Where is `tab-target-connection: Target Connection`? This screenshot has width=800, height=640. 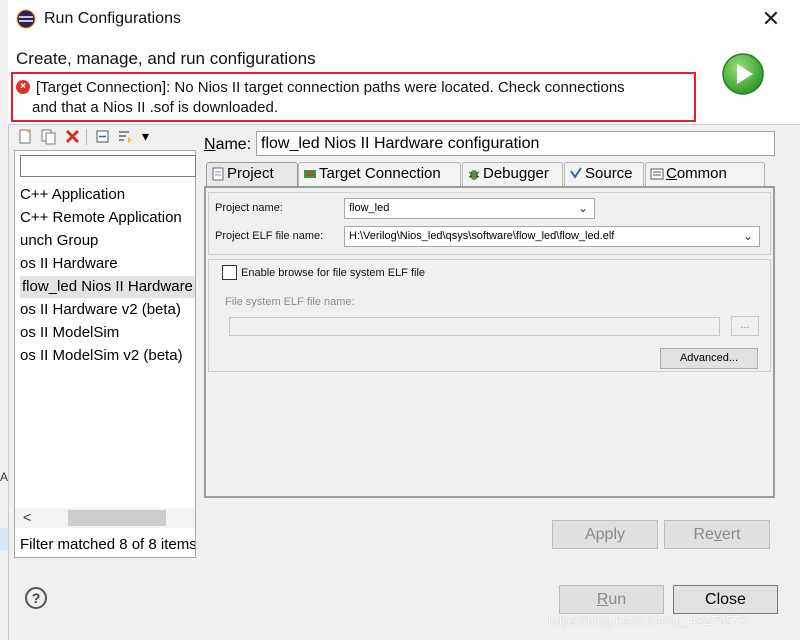
tab-target-connection: Target Connection is located at coordinates (379, 174).